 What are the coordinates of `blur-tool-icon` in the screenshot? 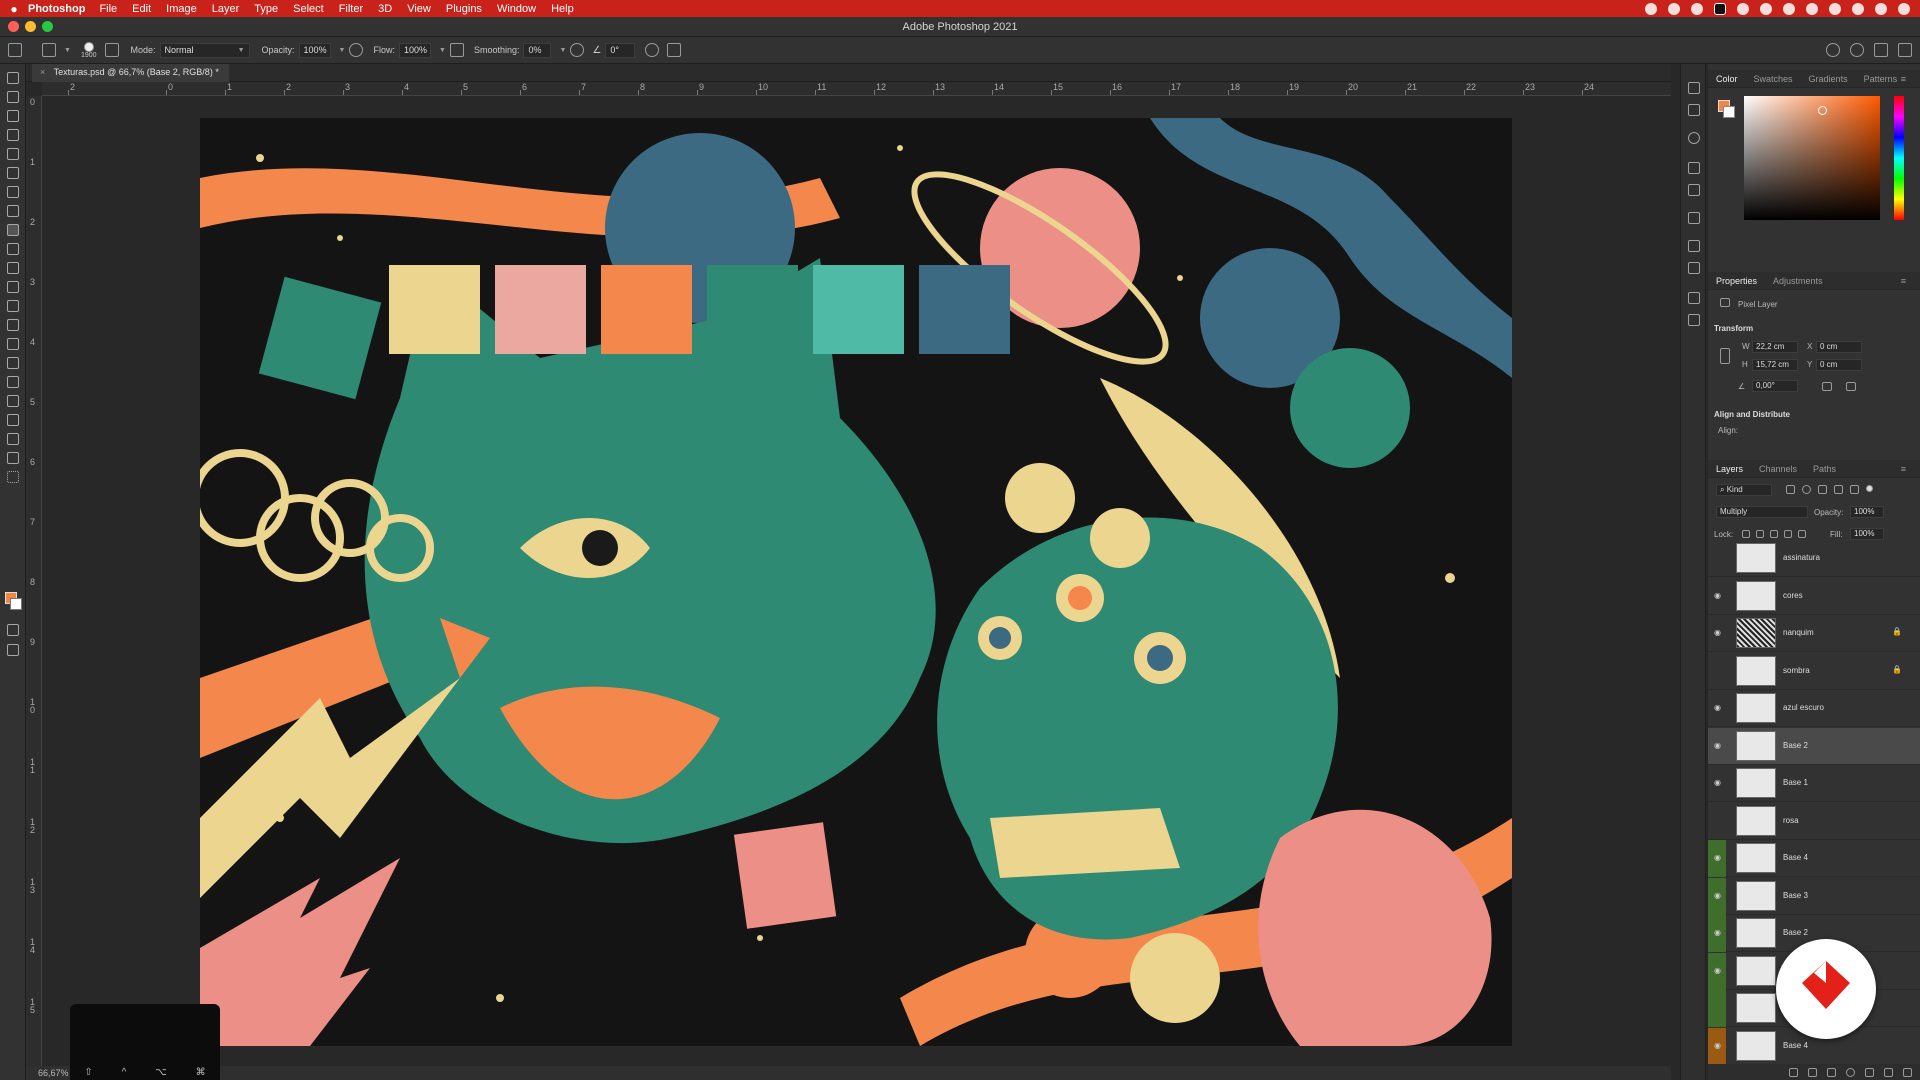 It's located at (13, 325).